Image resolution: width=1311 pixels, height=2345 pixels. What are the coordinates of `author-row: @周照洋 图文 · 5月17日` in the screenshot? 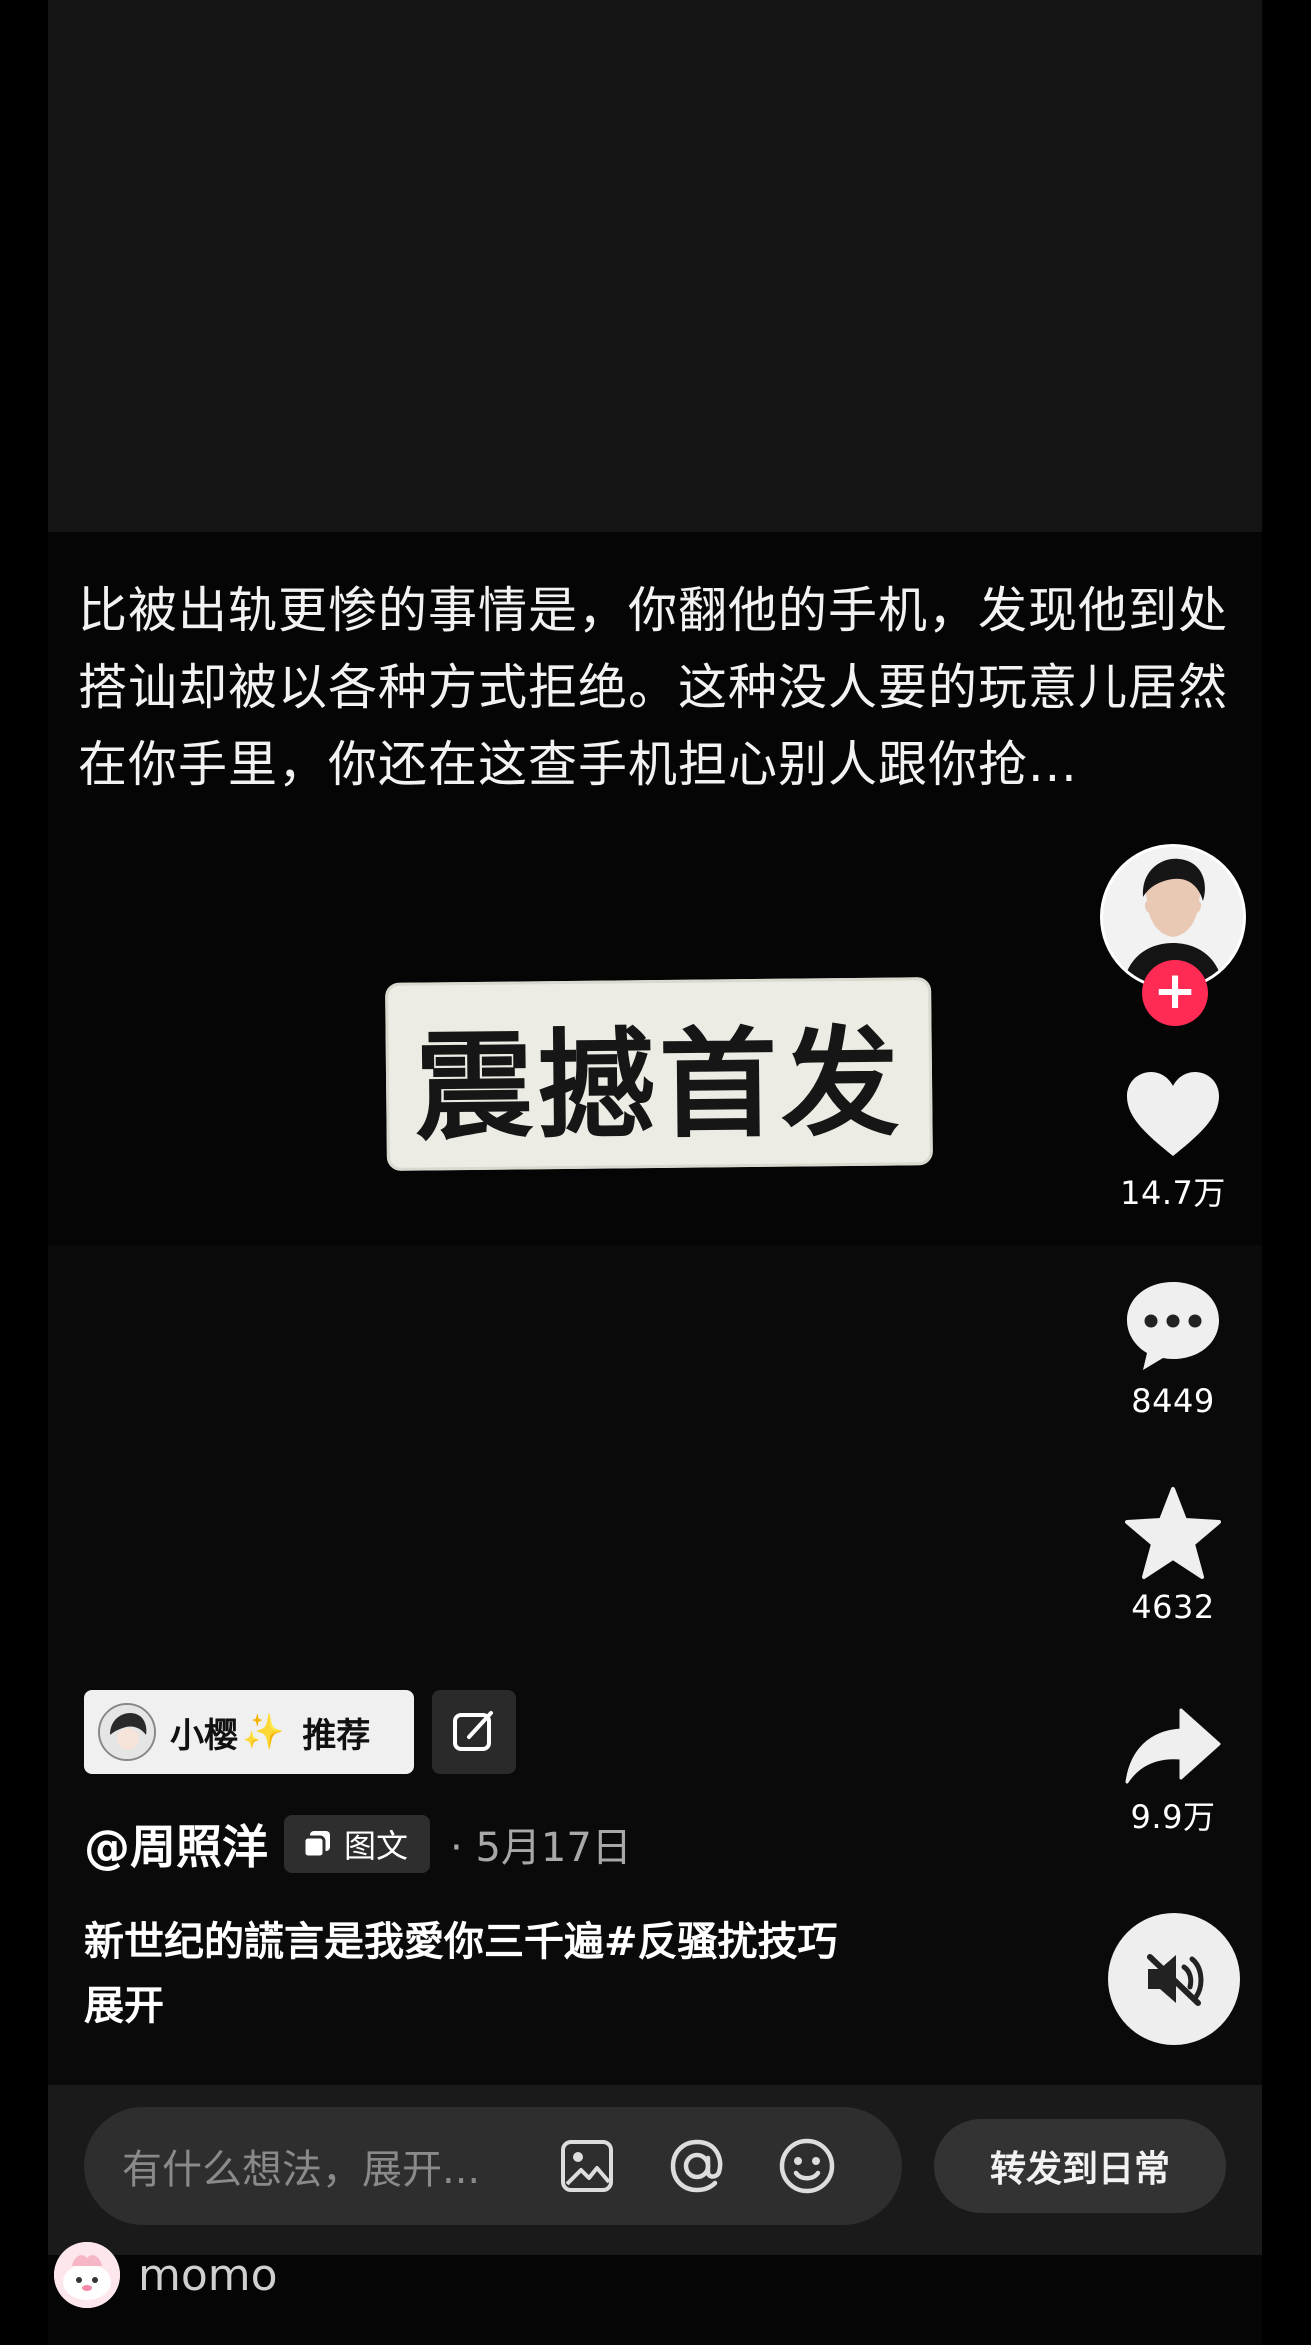 It's located at (358, 1844).